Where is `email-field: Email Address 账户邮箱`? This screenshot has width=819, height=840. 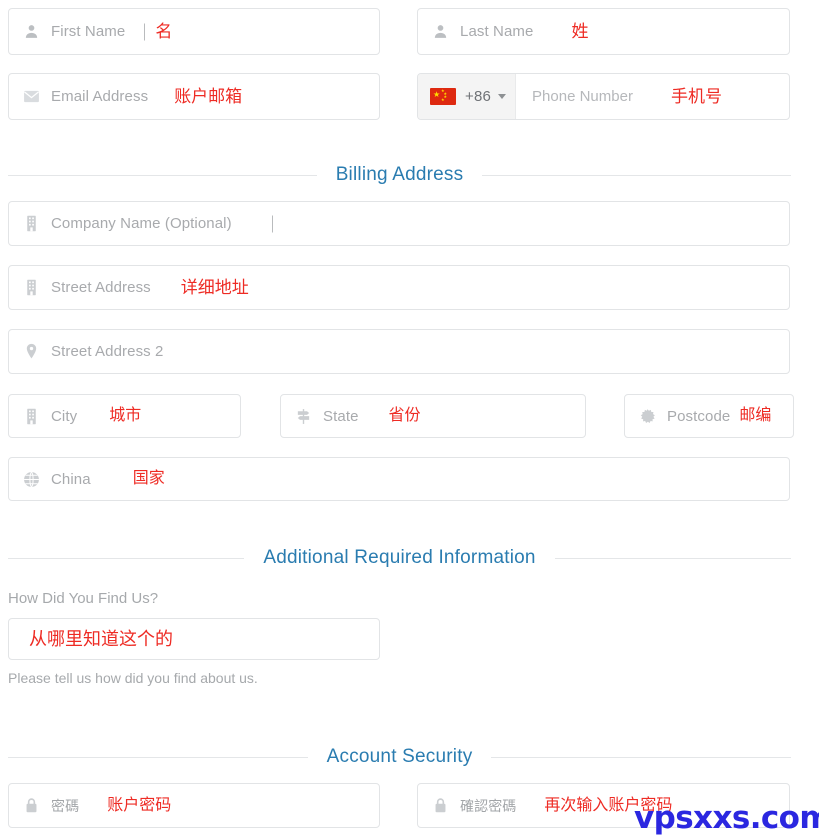 email-field: Email Address 账户邮箱 is located at coordinates (194, 96).